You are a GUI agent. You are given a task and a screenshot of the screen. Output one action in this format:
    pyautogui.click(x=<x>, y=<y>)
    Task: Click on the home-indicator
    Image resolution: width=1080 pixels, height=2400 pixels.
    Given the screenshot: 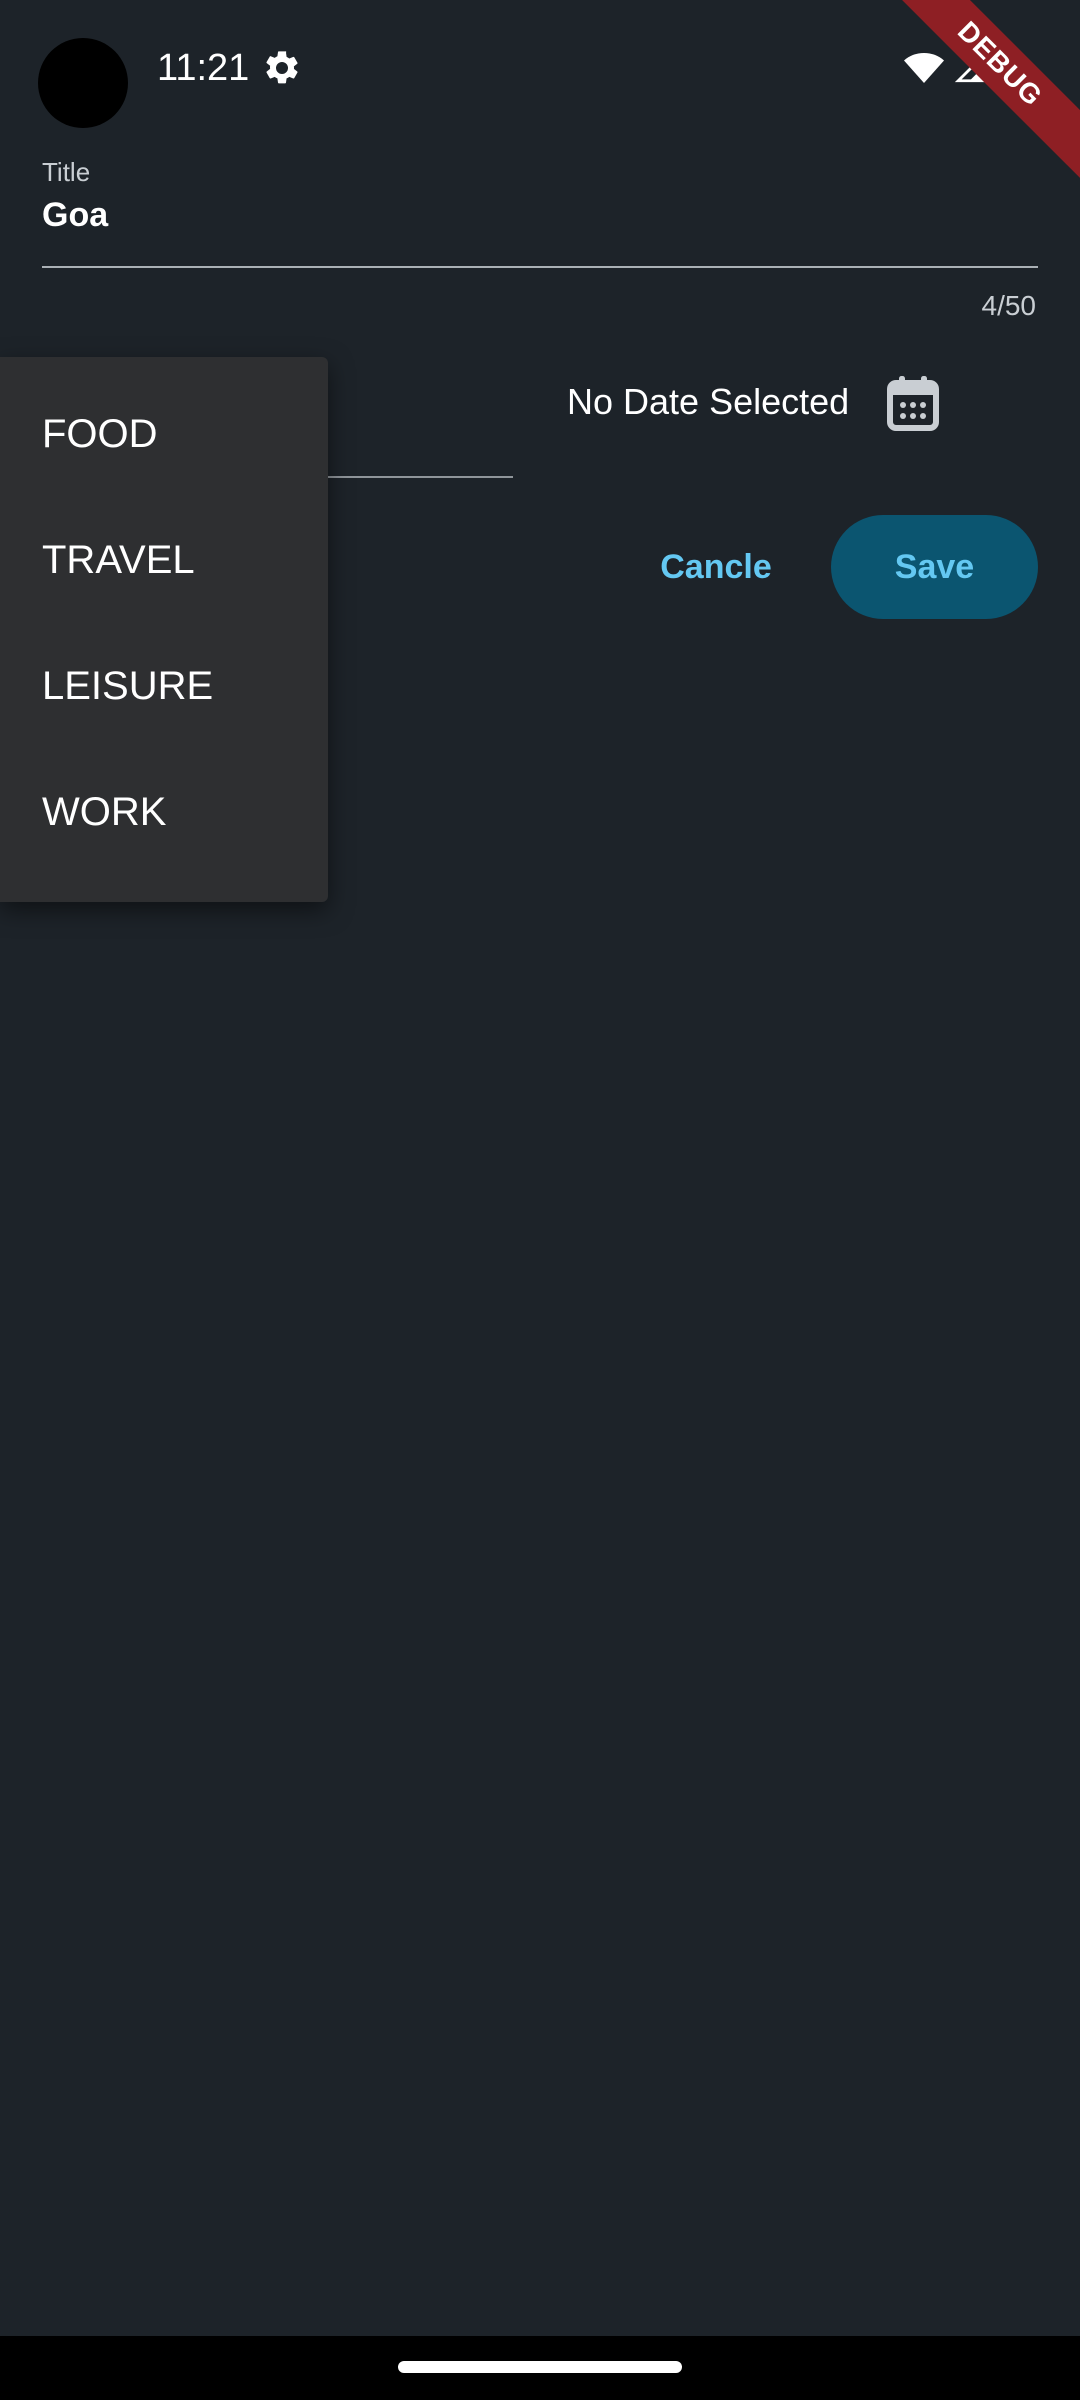 What is the action you would take?
    pyautogui.click(x=540, y=2367)
    